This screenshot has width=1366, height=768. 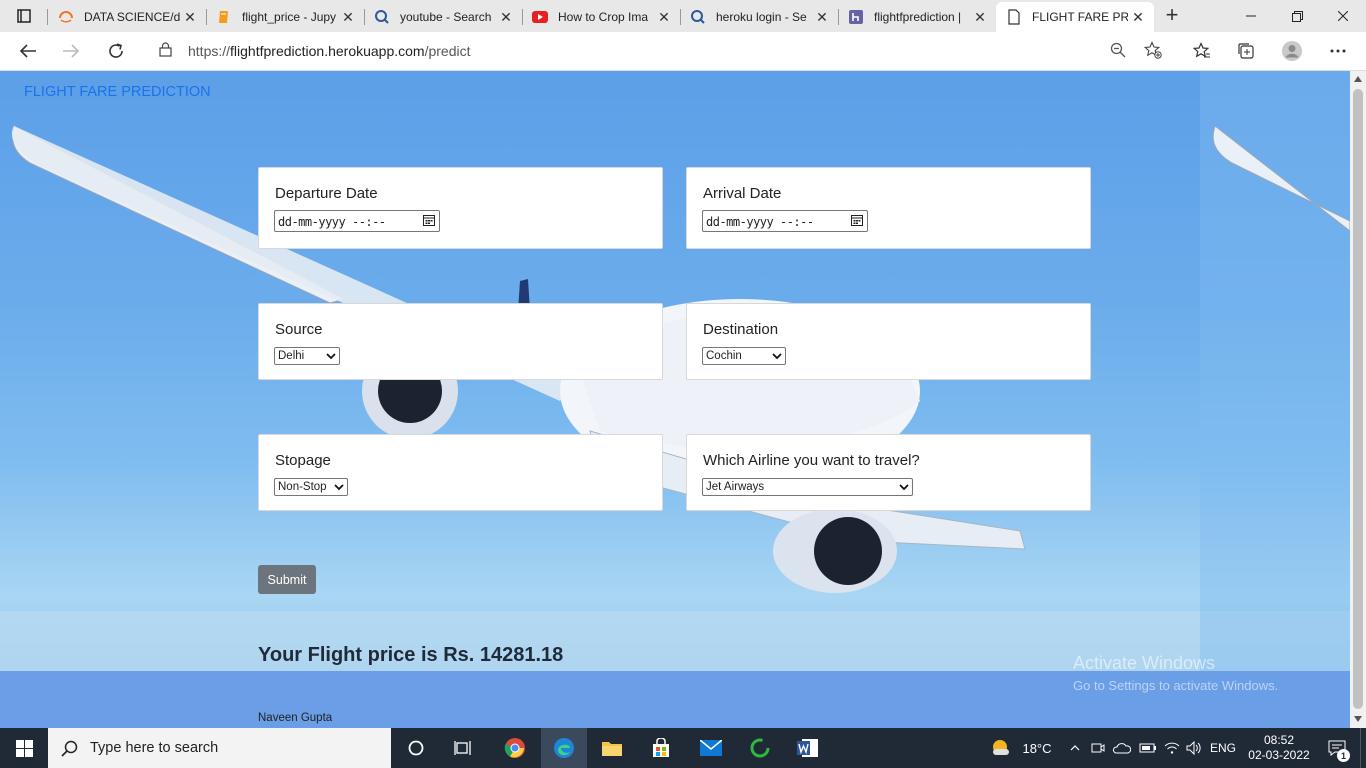 I want to click on stopage-card: Stopage Non-Stop, so click(x=460, y=472).